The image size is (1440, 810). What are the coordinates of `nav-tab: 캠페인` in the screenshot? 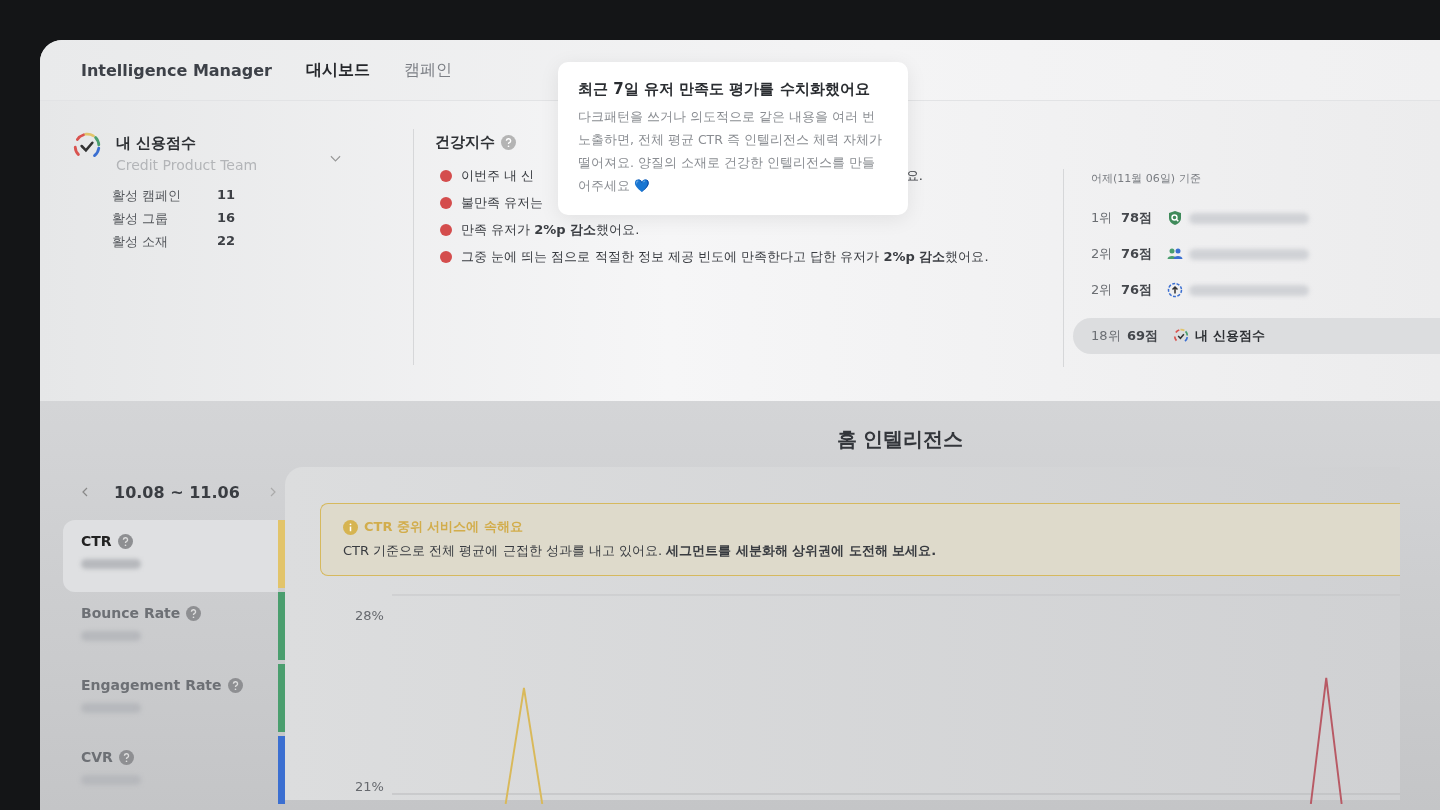 It's located at (428, 70).